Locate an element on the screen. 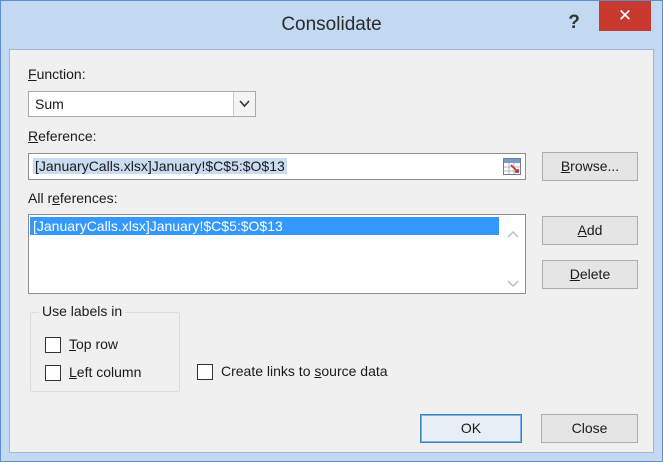  close-window-button: ✕ is located at coordinates (625, 16).